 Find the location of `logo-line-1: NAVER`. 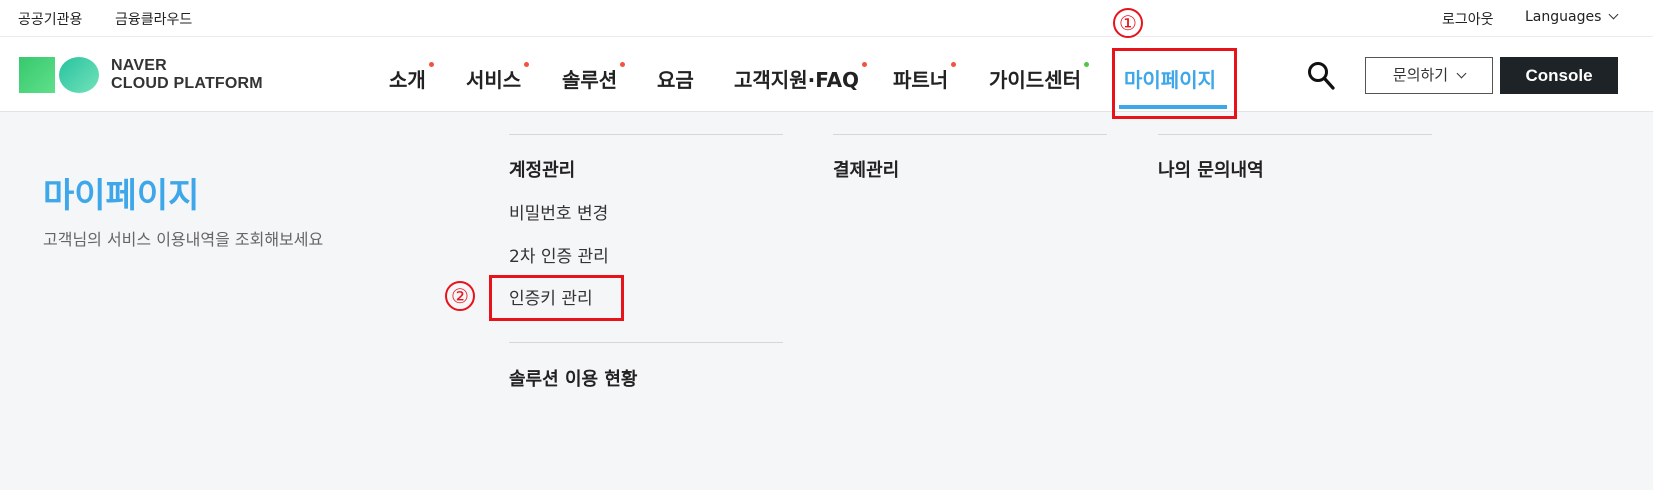

logo-line-1: NAVER is located at coordinates (139, 65).